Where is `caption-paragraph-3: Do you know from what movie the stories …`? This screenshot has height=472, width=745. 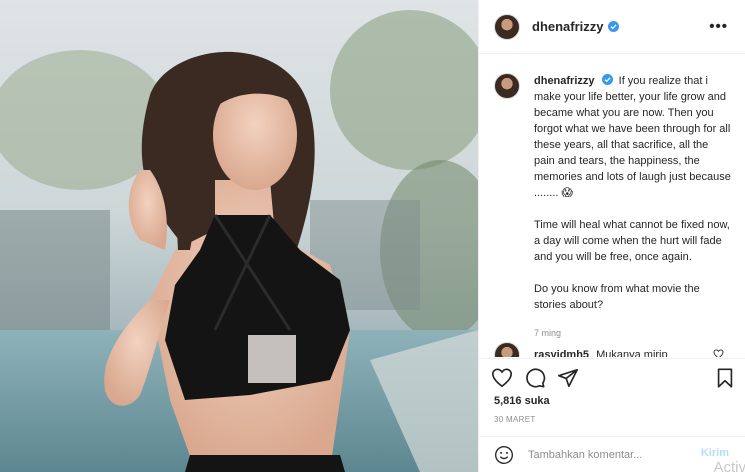 caption-paragraph-3: Do you know from what movie the stories … is located at coordinates (617, 297).